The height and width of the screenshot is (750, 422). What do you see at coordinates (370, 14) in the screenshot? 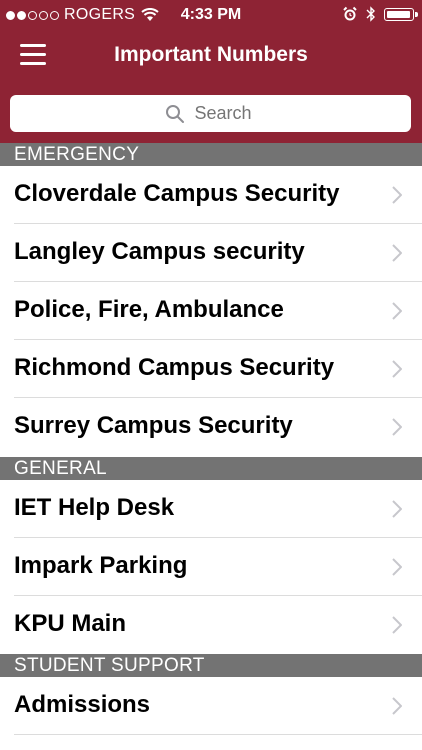
I see `bluetooth-icon` at bounding box center [370, 14].